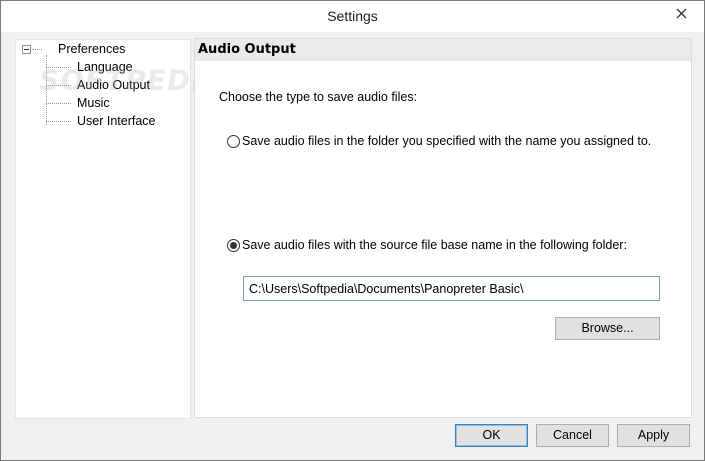 The height and width of the screenshot is (461, 705). What do you see at coordinates (451, 288) in the screenshot?
I see `folder-path-input` at bounding box center [451, 288].